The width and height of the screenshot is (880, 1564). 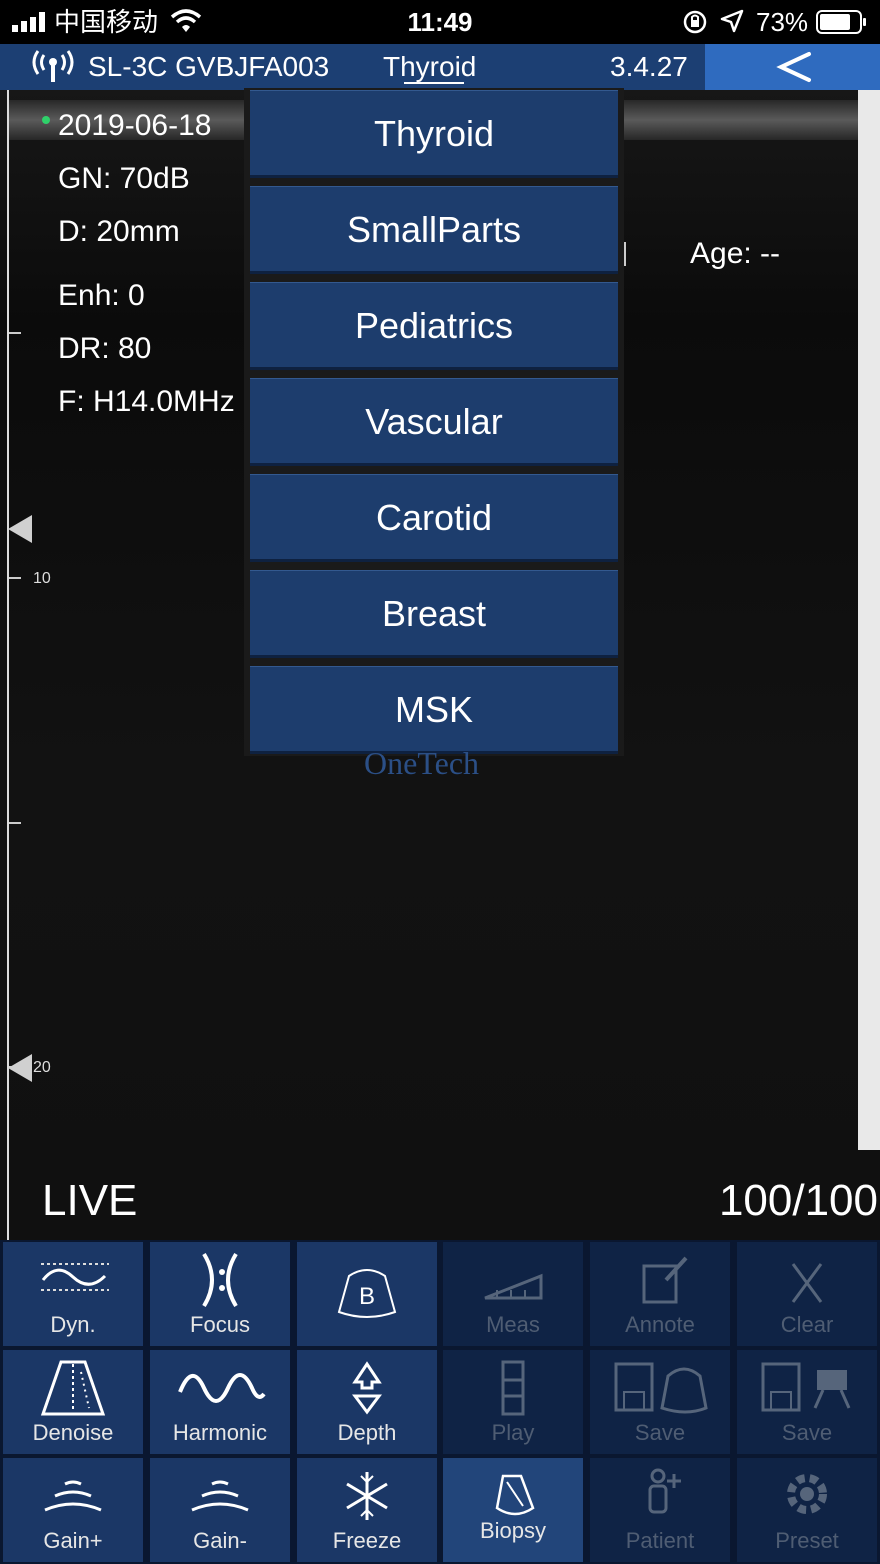 I want to click on focus-button: Focus, so click(x=220, y=1294).